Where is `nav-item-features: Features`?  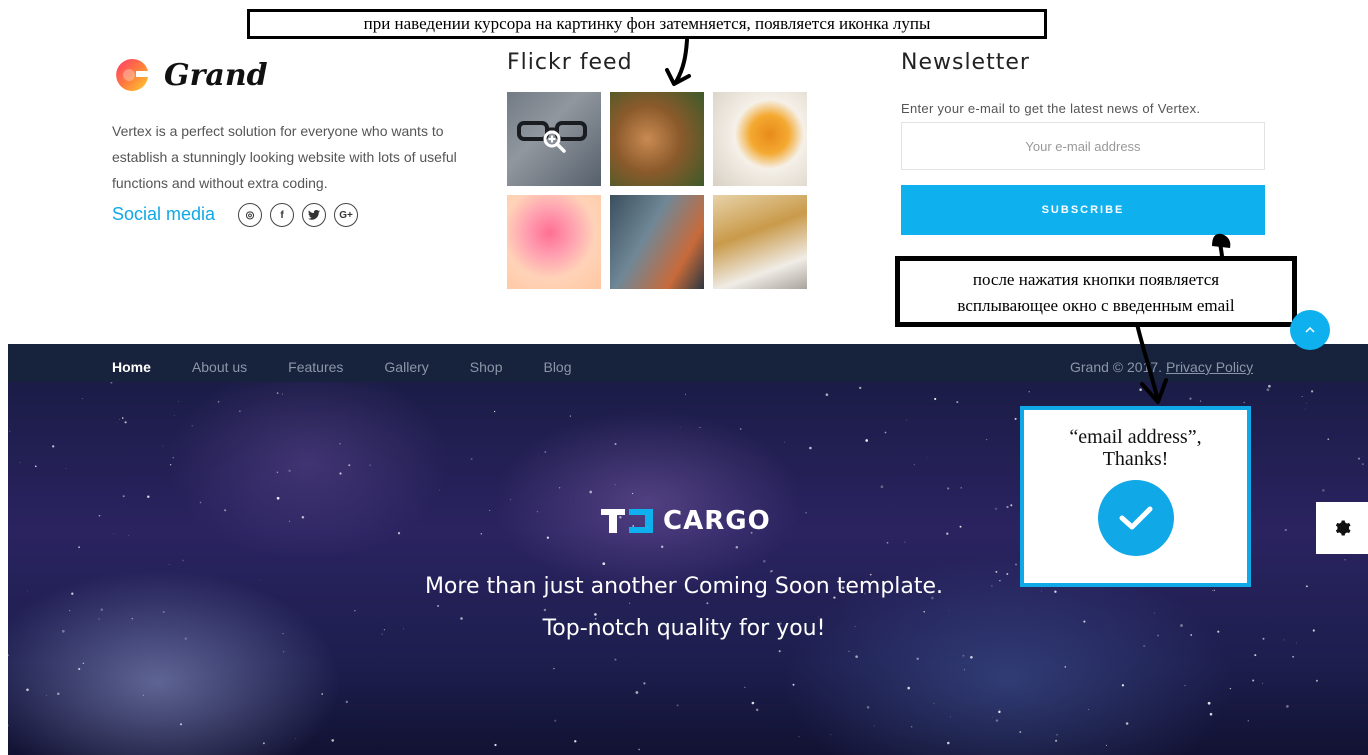 nav-item-features: Features is located at coordinates (315, 367).